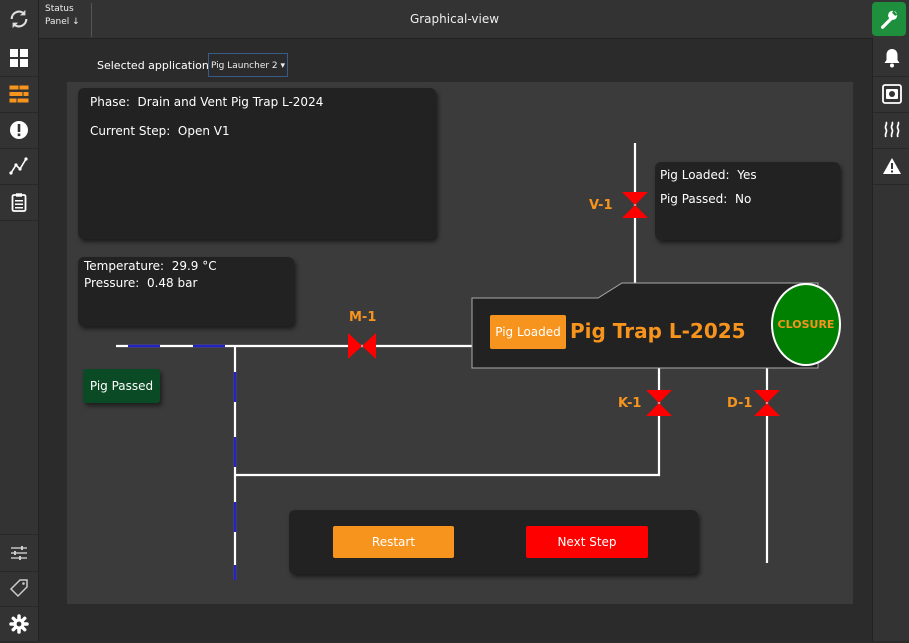  Describe the element at coordinates (528, 332) in the screenshot. I see `pig-loaded-button: Pig Loaded` at that location.